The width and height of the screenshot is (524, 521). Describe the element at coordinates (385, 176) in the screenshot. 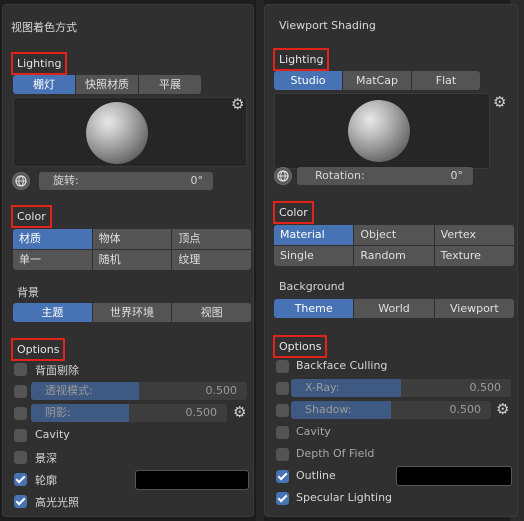

I see `rotation-field: Rotation: 0°` at that location.